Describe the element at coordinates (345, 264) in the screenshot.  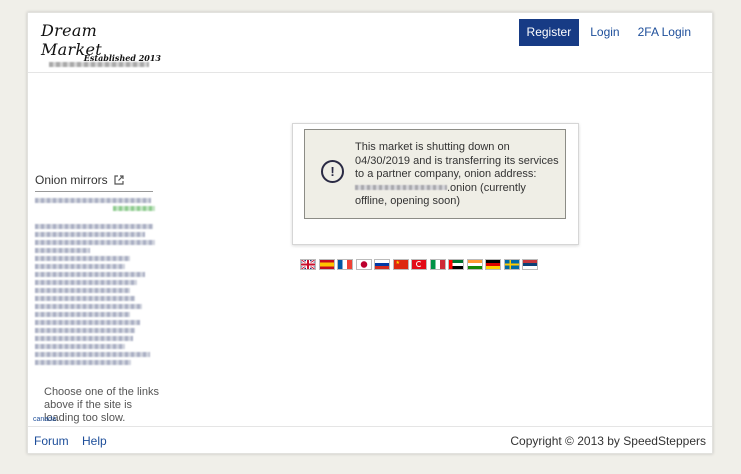
I see `france-flag-icon` at that location.